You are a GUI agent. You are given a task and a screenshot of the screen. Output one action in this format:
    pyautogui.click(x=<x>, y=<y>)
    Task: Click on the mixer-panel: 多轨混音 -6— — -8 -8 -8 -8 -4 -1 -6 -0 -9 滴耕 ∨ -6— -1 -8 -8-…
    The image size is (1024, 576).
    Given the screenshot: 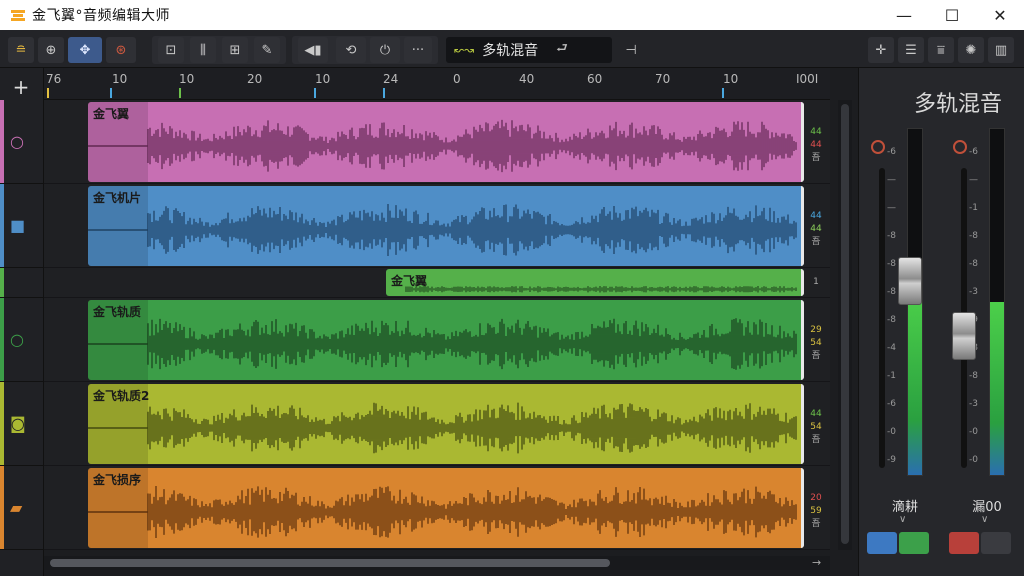 What is the action you would take?
    pyautogui.click(x=941, y=322)
    